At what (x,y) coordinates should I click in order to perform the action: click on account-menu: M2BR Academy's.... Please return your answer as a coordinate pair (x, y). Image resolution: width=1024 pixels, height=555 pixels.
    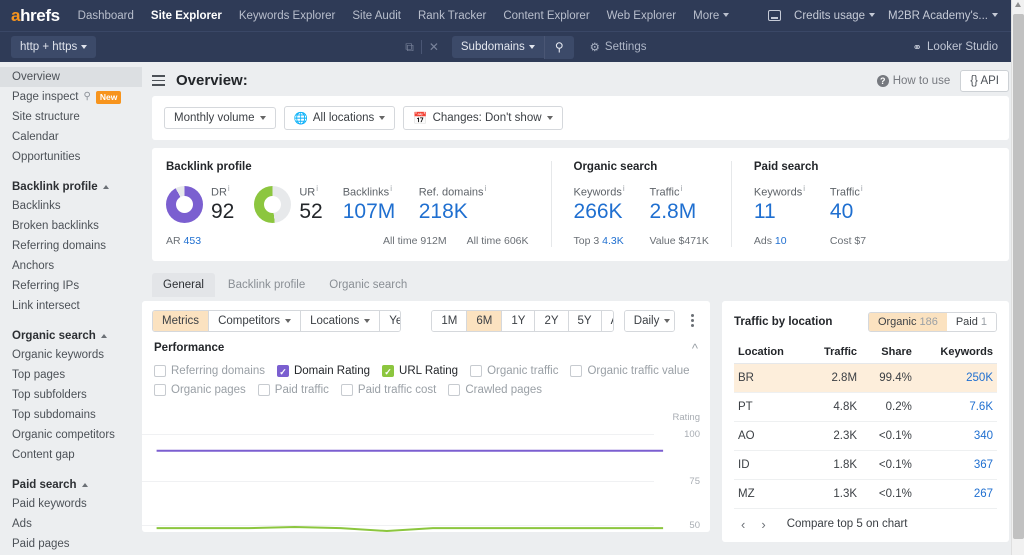
    Looking at the image, I should click on (943, 16).